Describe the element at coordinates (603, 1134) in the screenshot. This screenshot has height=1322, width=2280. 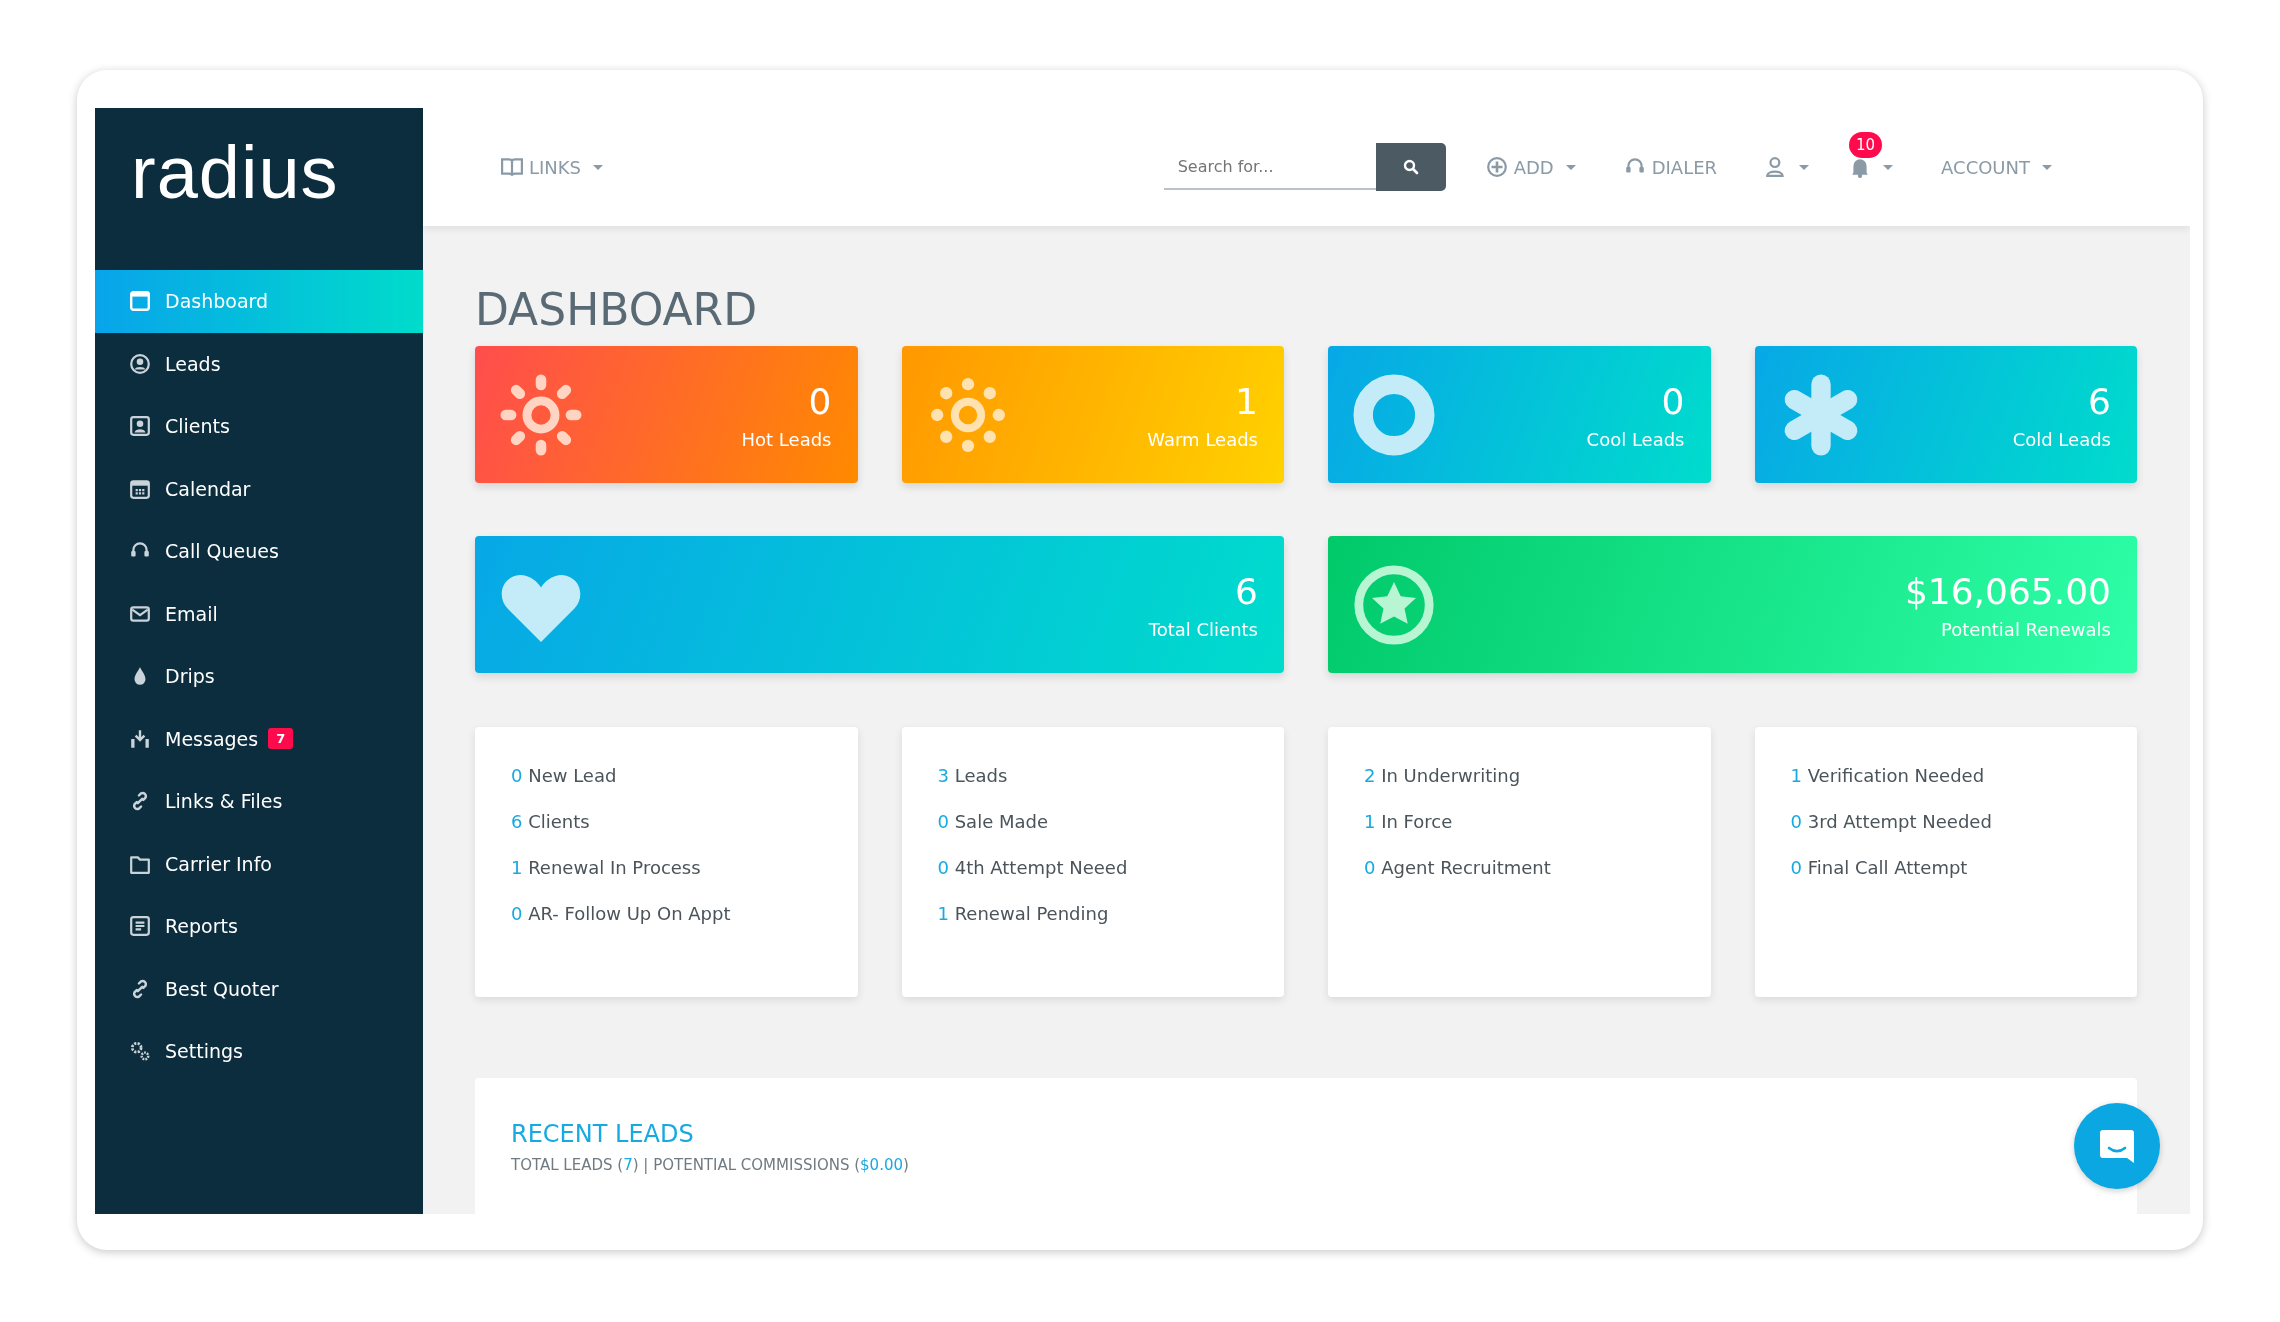
I see `section-title: RECENT LEADS` at that location.